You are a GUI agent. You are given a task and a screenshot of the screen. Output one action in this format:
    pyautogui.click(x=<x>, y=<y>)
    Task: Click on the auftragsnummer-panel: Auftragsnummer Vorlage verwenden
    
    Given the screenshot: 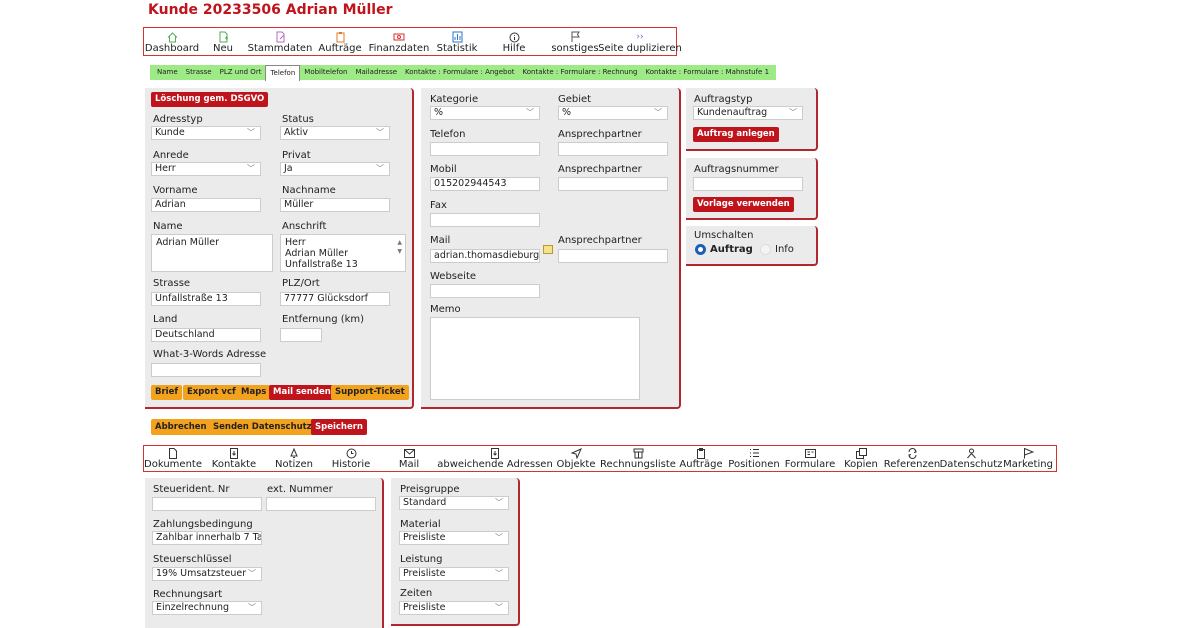 What is the action you would take?
    pyautogui.click(x=752, y=189)
    